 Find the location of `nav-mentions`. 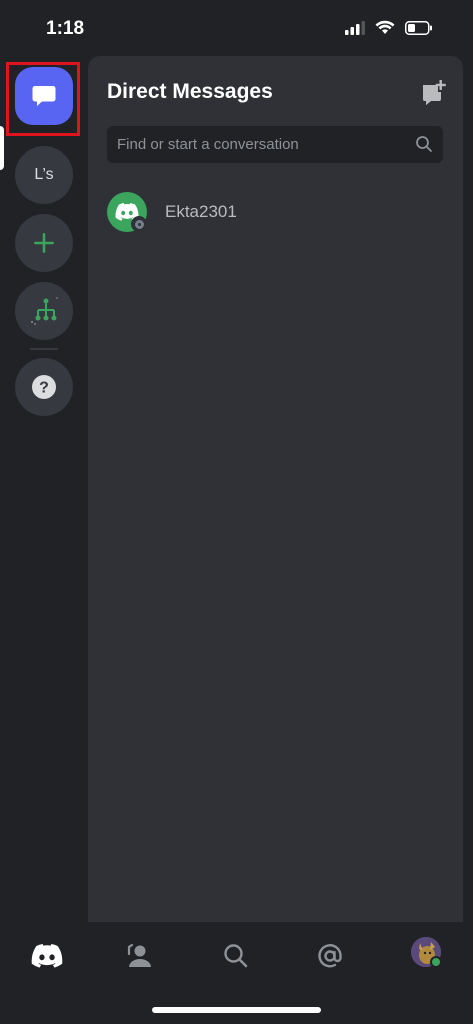

nav-mentions is located at coordinates (330, 956).